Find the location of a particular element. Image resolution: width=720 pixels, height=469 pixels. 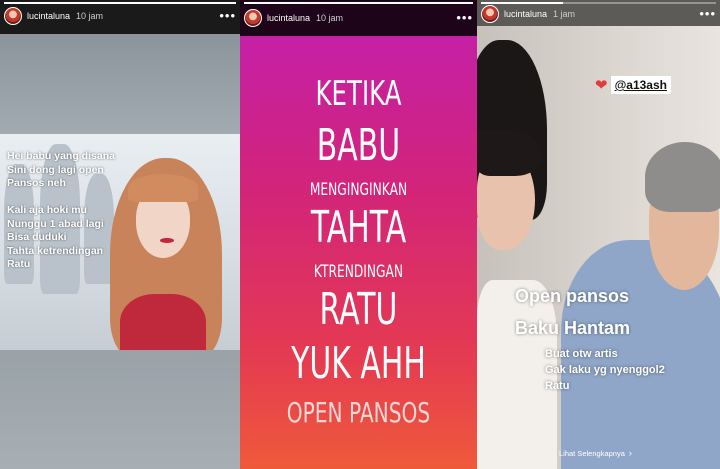

story-title-line: Baku Hantam is located at coordinates (573, 328).